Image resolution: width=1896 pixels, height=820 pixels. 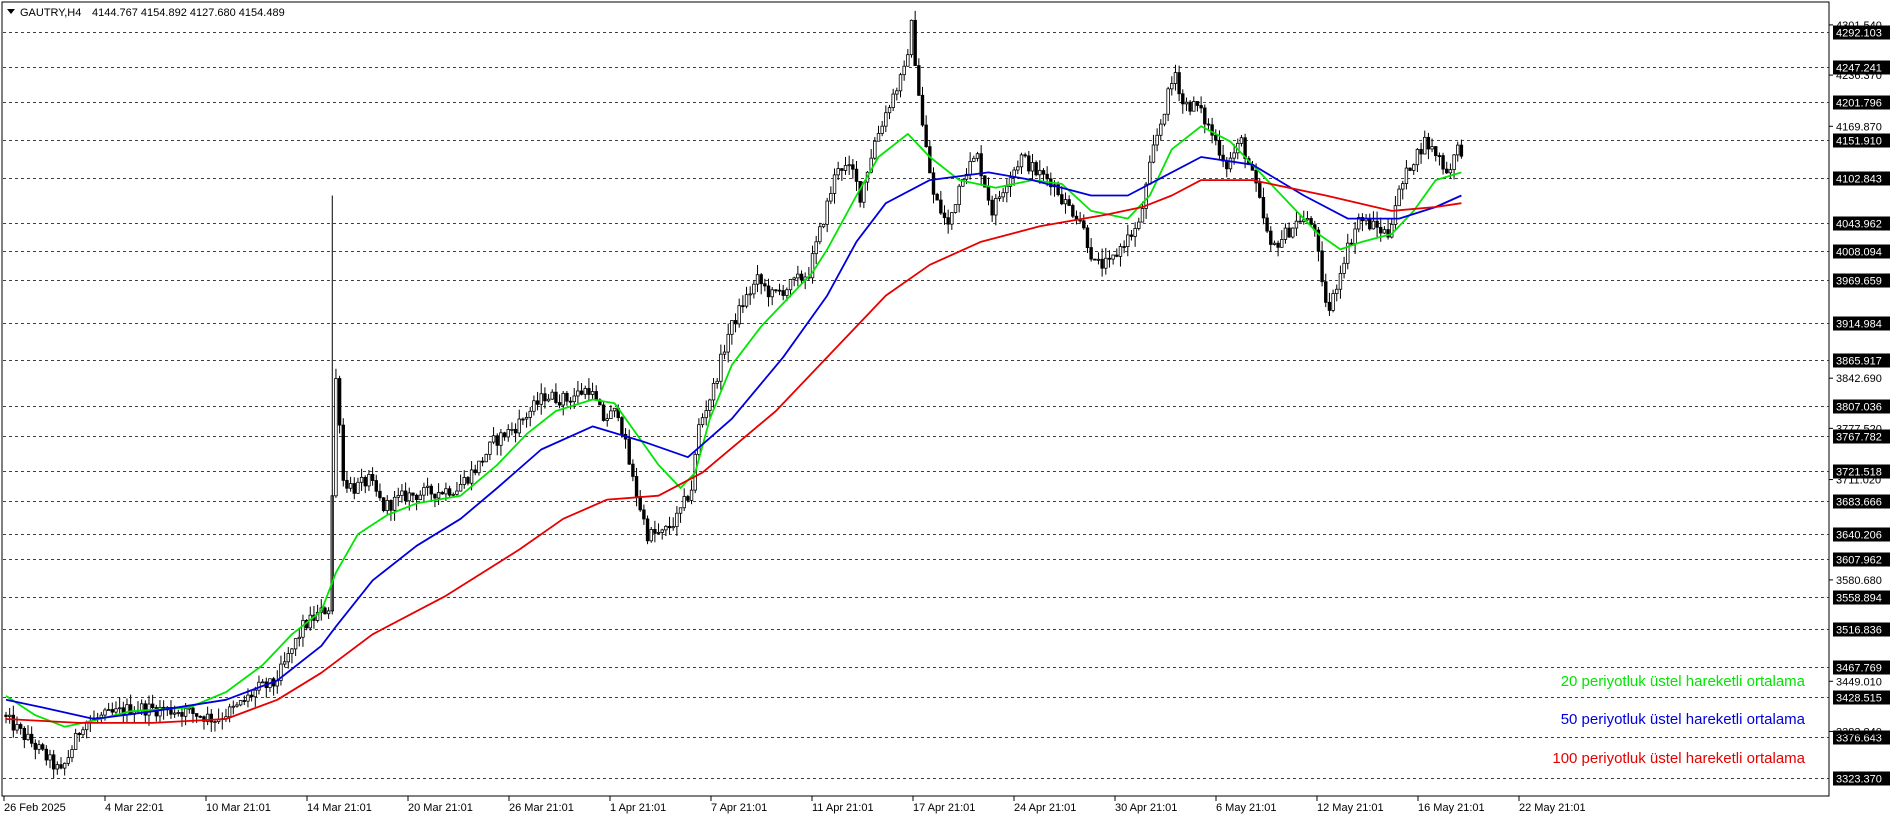 I want to click on price-scale-label: 4169.870, so click(x=1859, y=127).